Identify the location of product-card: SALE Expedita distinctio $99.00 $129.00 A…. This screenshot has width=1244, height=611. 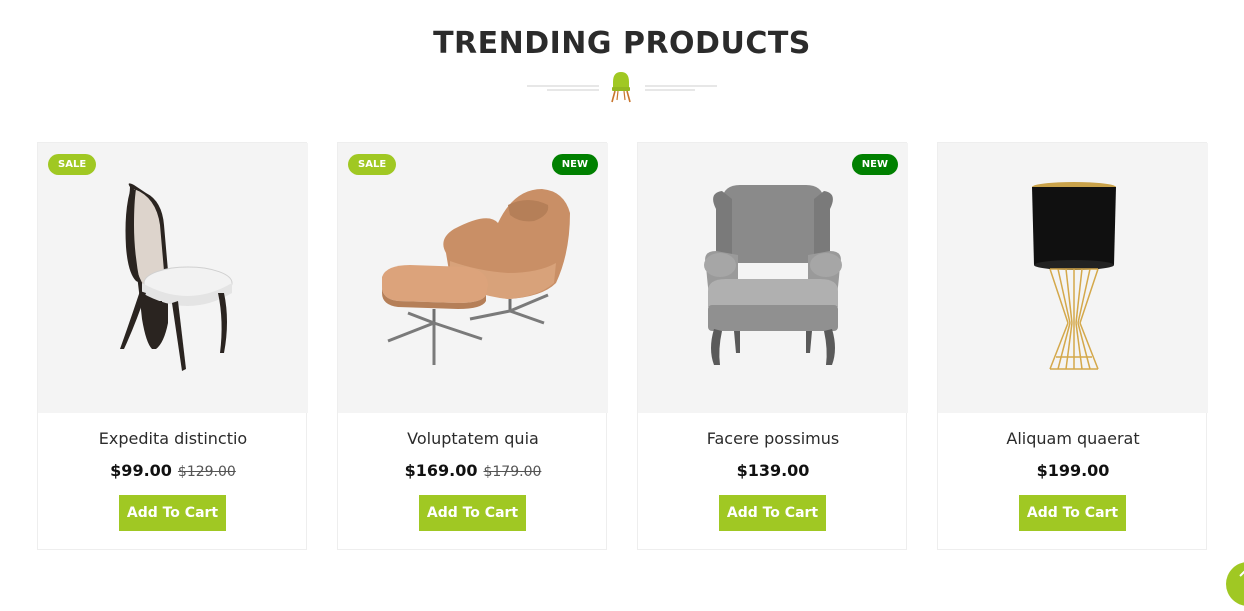
(172, 346).